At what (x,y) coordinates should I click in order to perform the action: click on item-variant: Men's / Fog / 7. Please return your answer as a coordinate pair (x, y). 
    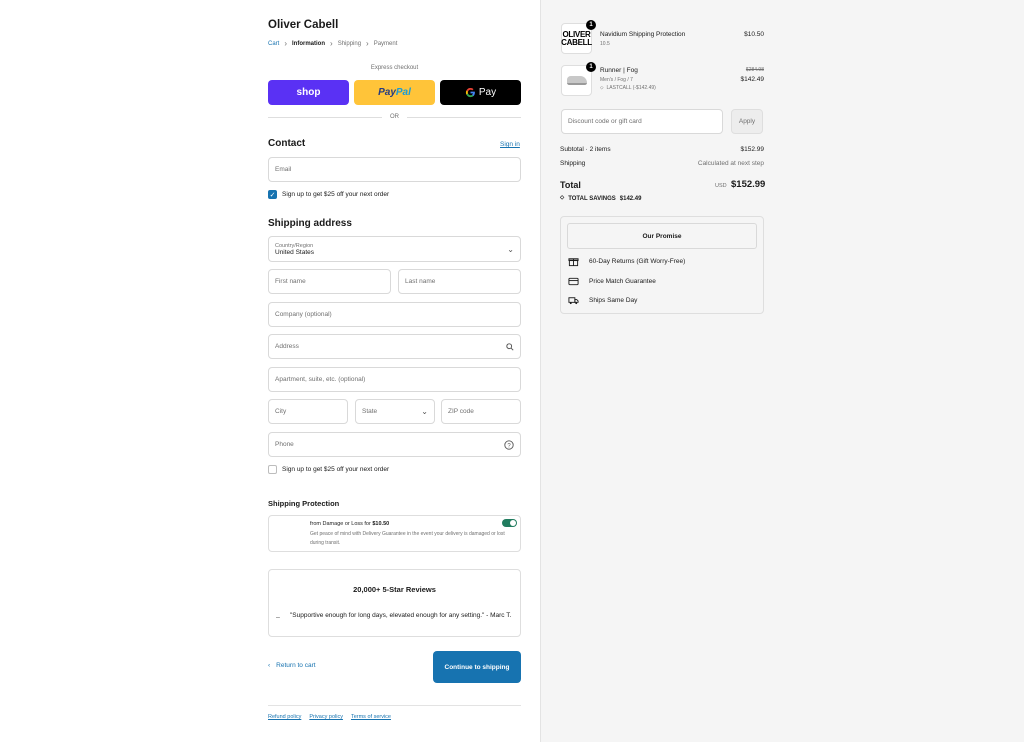
    Looking at the image, I should click on (616, 80).